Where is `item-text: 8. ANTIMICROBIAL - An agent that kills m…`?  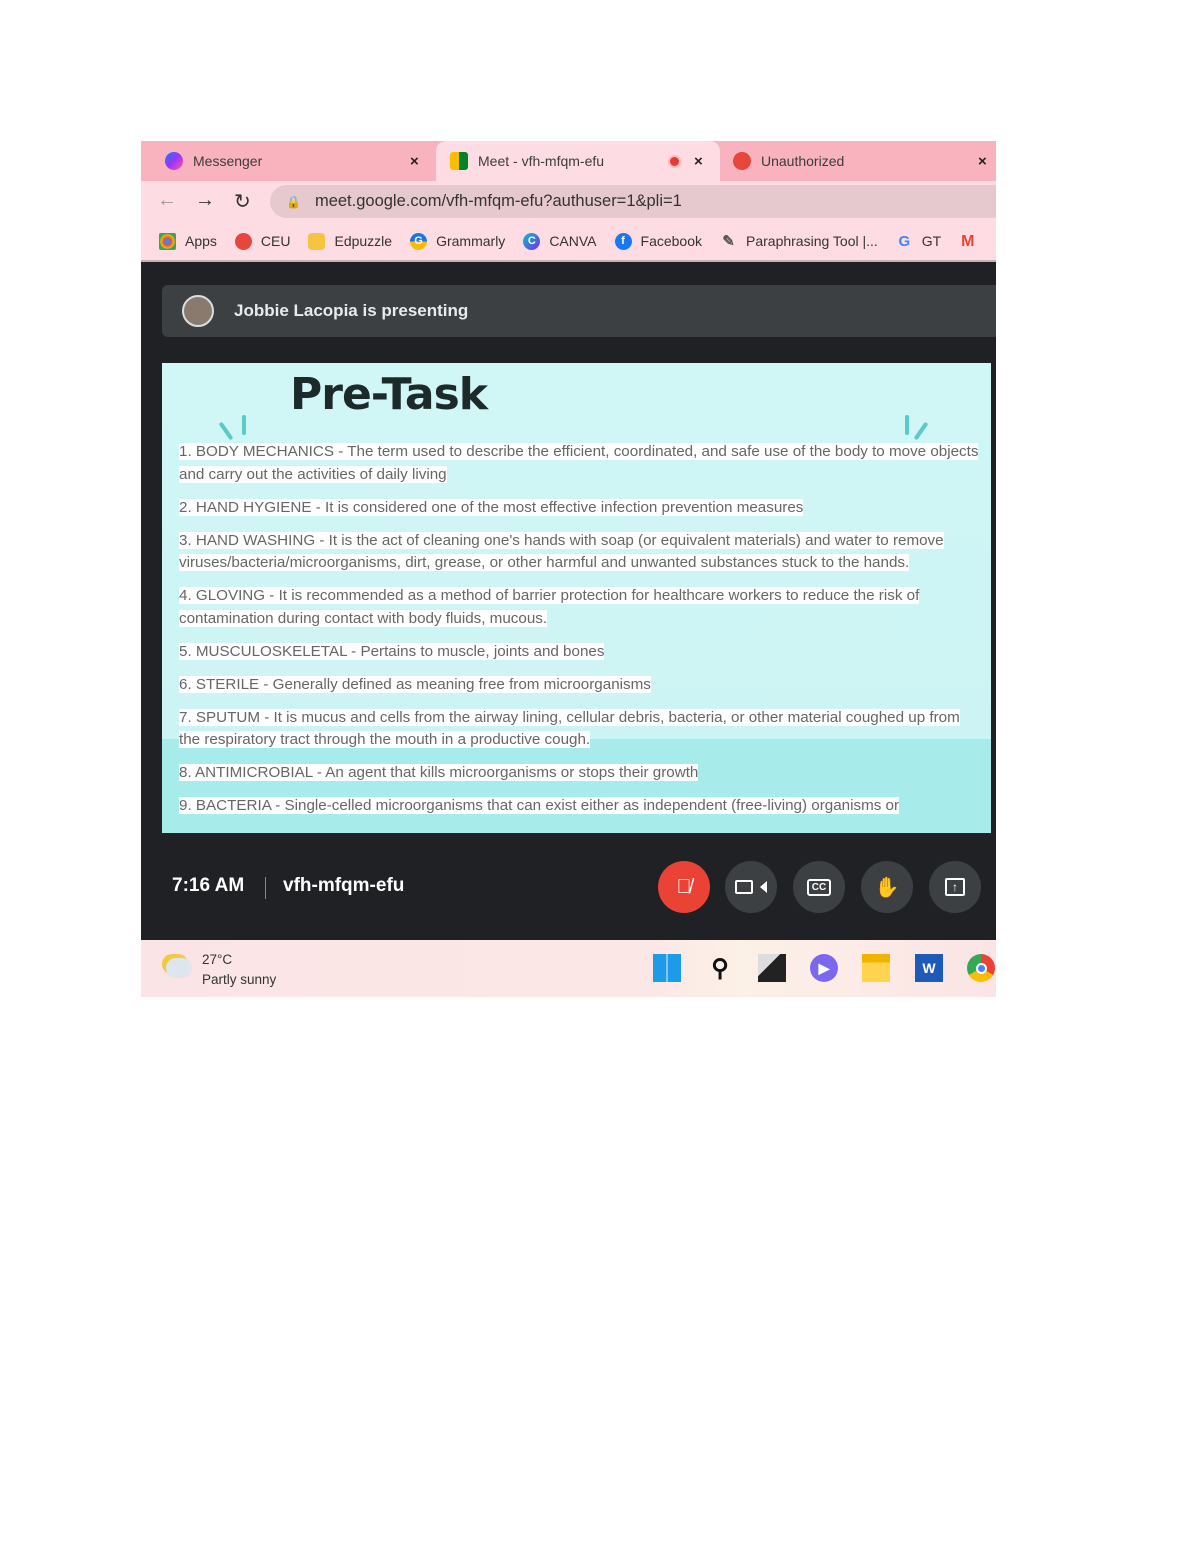 item-text: 8. ANTIMICROBIAL - An agent that kills m… is located at coordinates (439, 772).